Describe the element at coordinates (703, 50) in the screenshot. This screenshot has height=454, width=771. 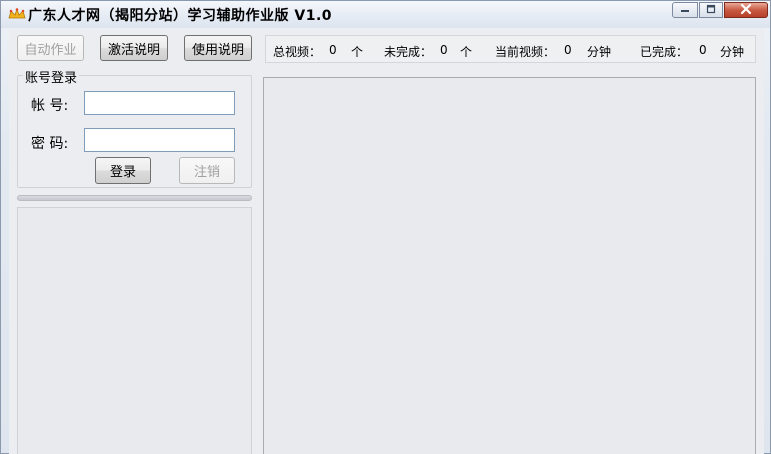
I see `completed-value: 0` at that location.